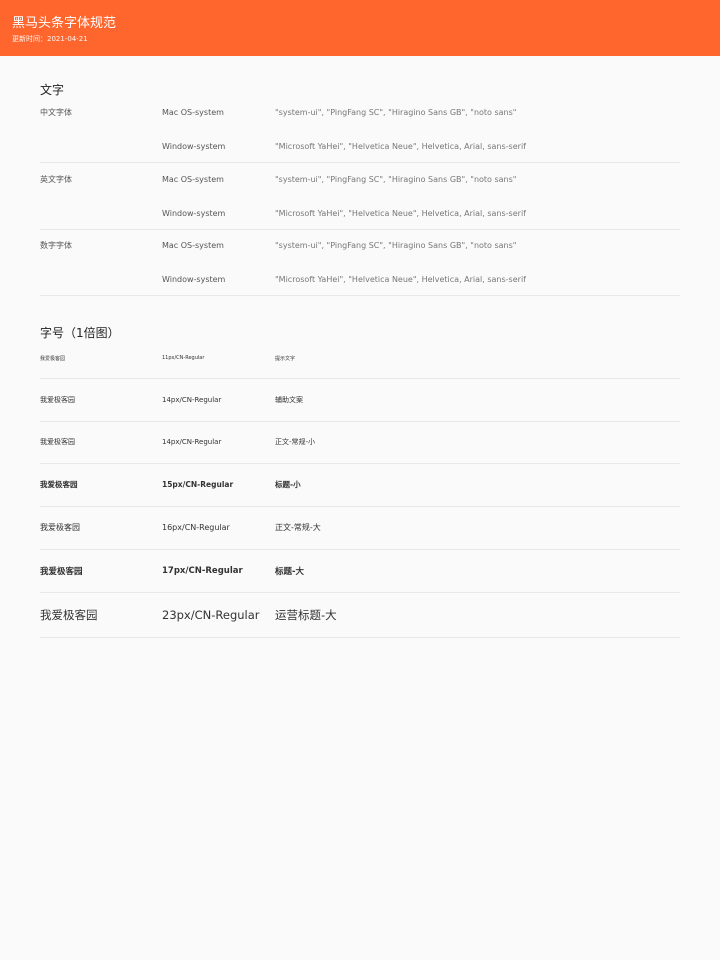 The image size is (720, 960). What do you see at coordinates (211, 615) in the screenshot?
I see `size-spec: 23px/CN-Regular` at bounding box center [211, 615].